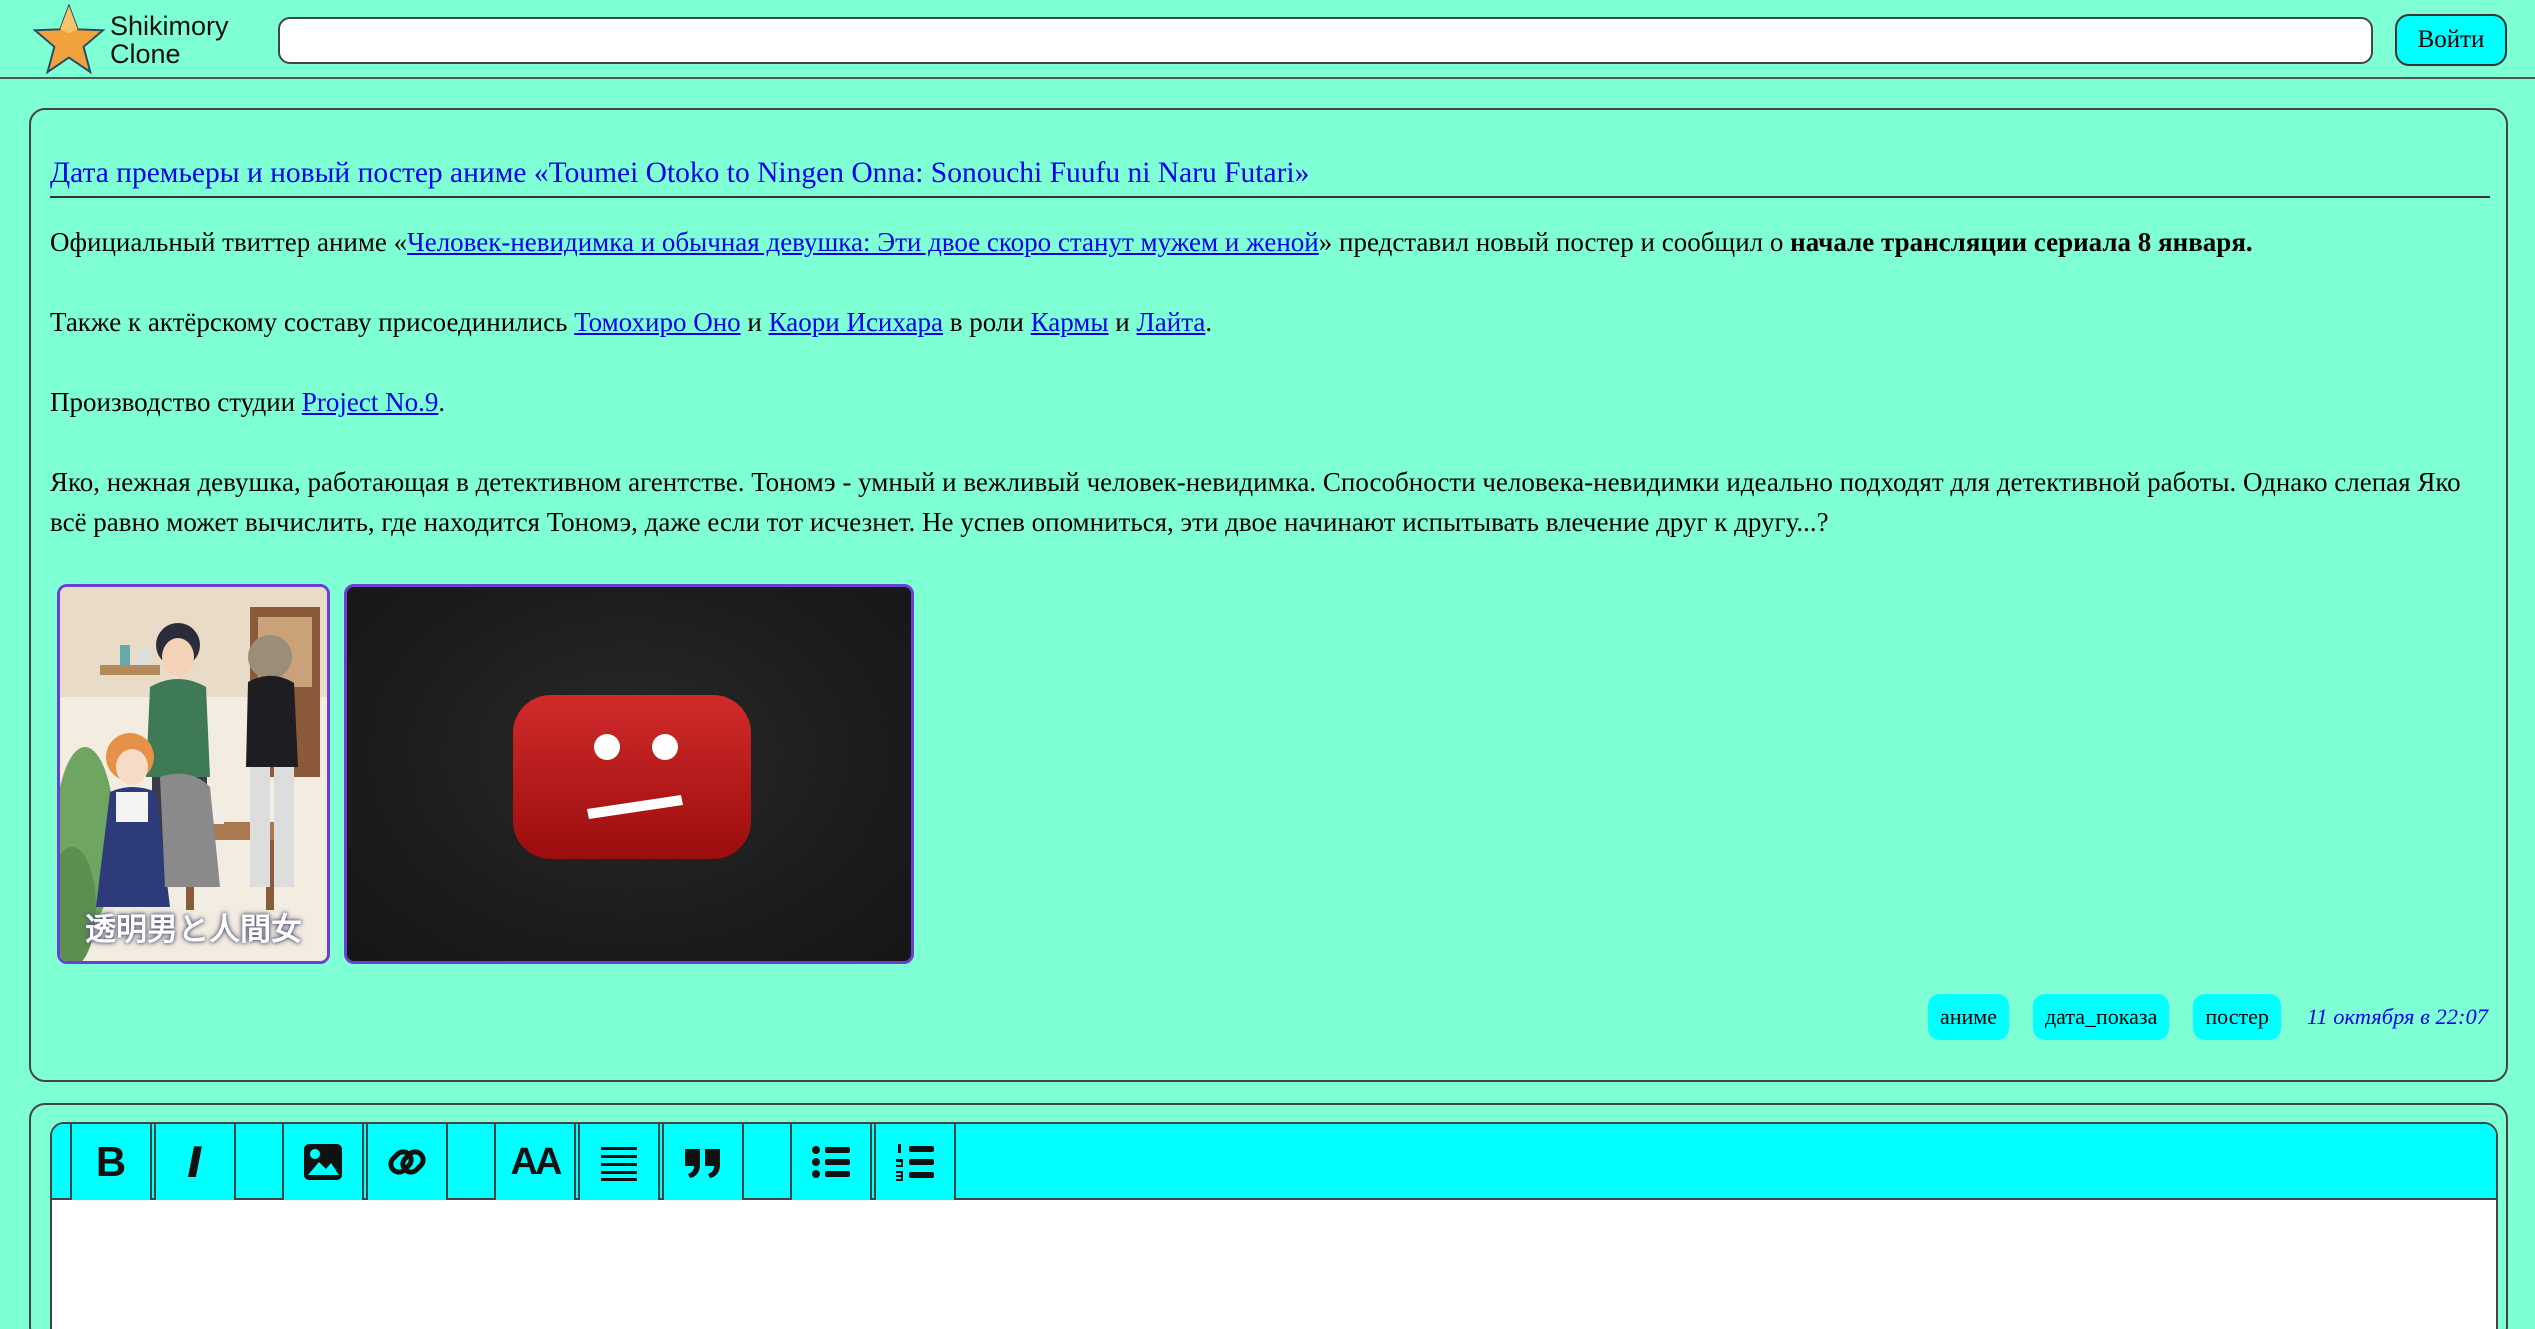 This screenshot has width=2535, height=1329. I want to click on italic-icon: I, so click(195, 1162).